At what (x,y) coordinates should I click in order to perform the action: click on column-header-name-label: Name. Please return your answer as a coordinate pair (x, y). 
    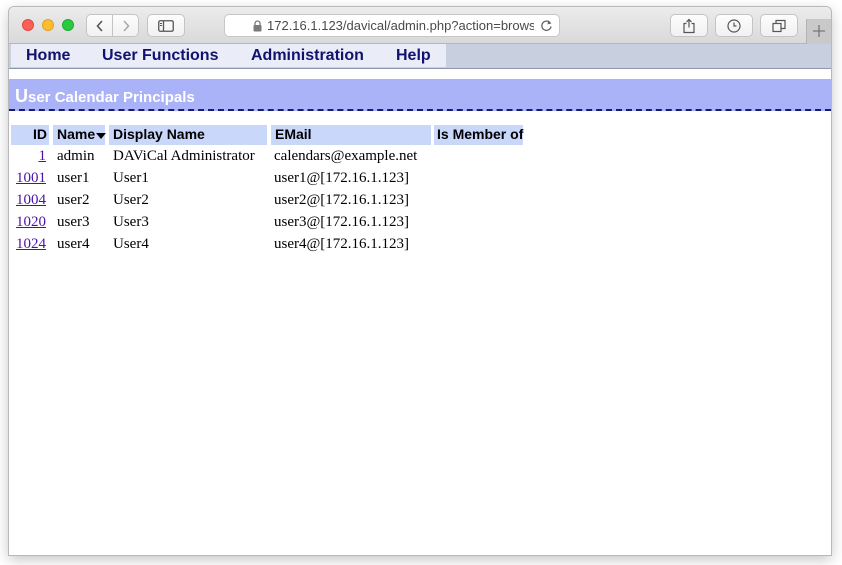
    Looking at the image, I should click on (76, 134).